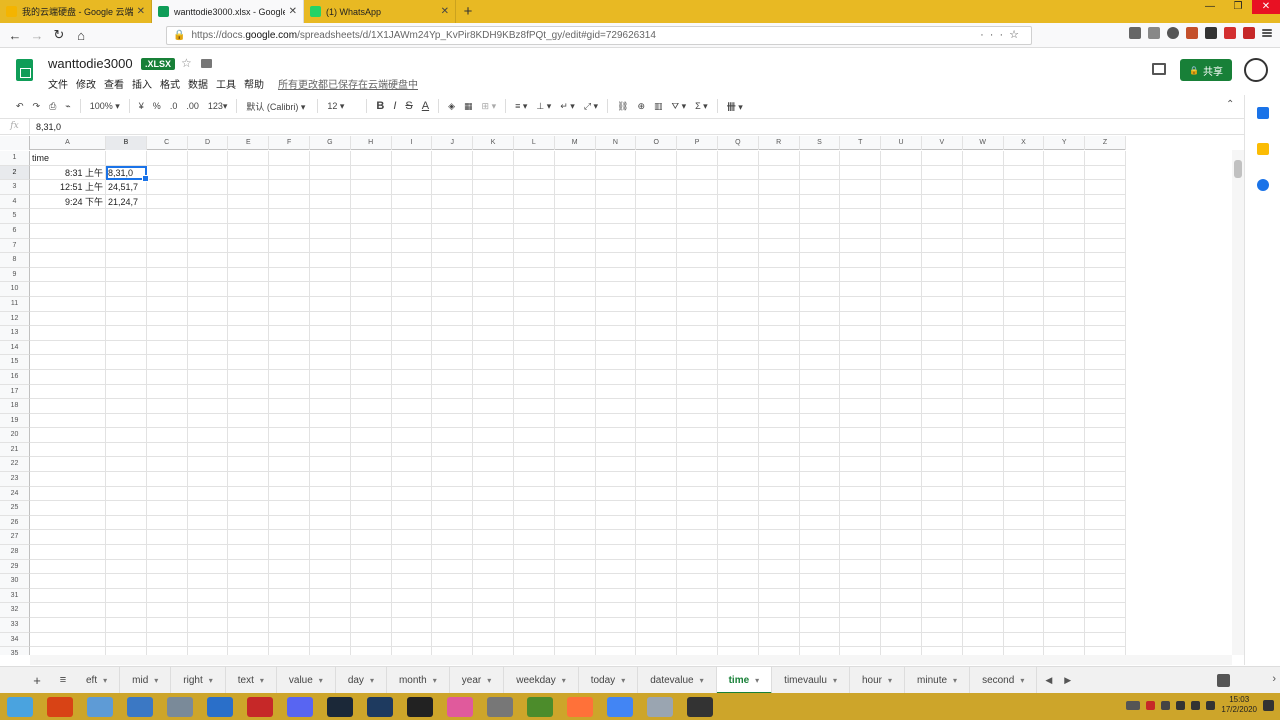 The height and width of the screenshot is (720, 1280). What do you see at coordinates (901, 610) in the screenshot?
I see `cell-u32` at bounding box center [901, 610].